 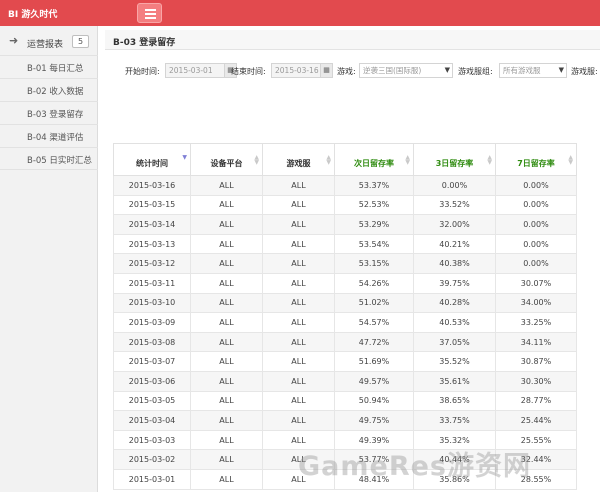 I want to click on cell-day1-retention: 51.69%, so click(x=374, y=361).